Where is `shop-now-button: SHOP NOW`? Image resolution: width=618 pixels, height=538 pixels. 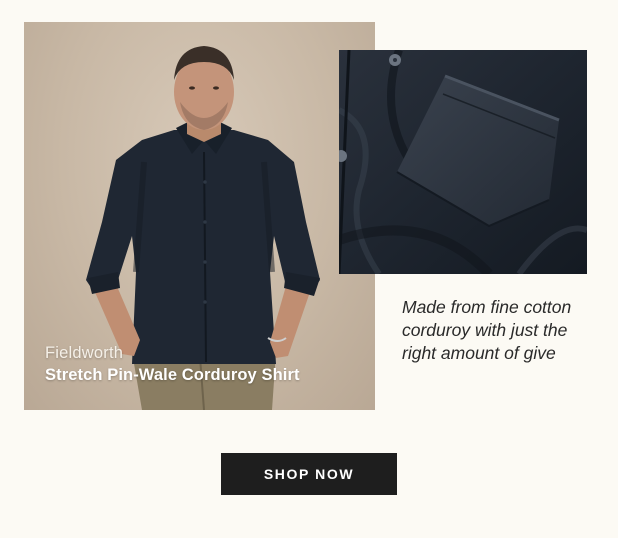 shop-now-button: SHOP NOW is located at coordinates (309, 474).